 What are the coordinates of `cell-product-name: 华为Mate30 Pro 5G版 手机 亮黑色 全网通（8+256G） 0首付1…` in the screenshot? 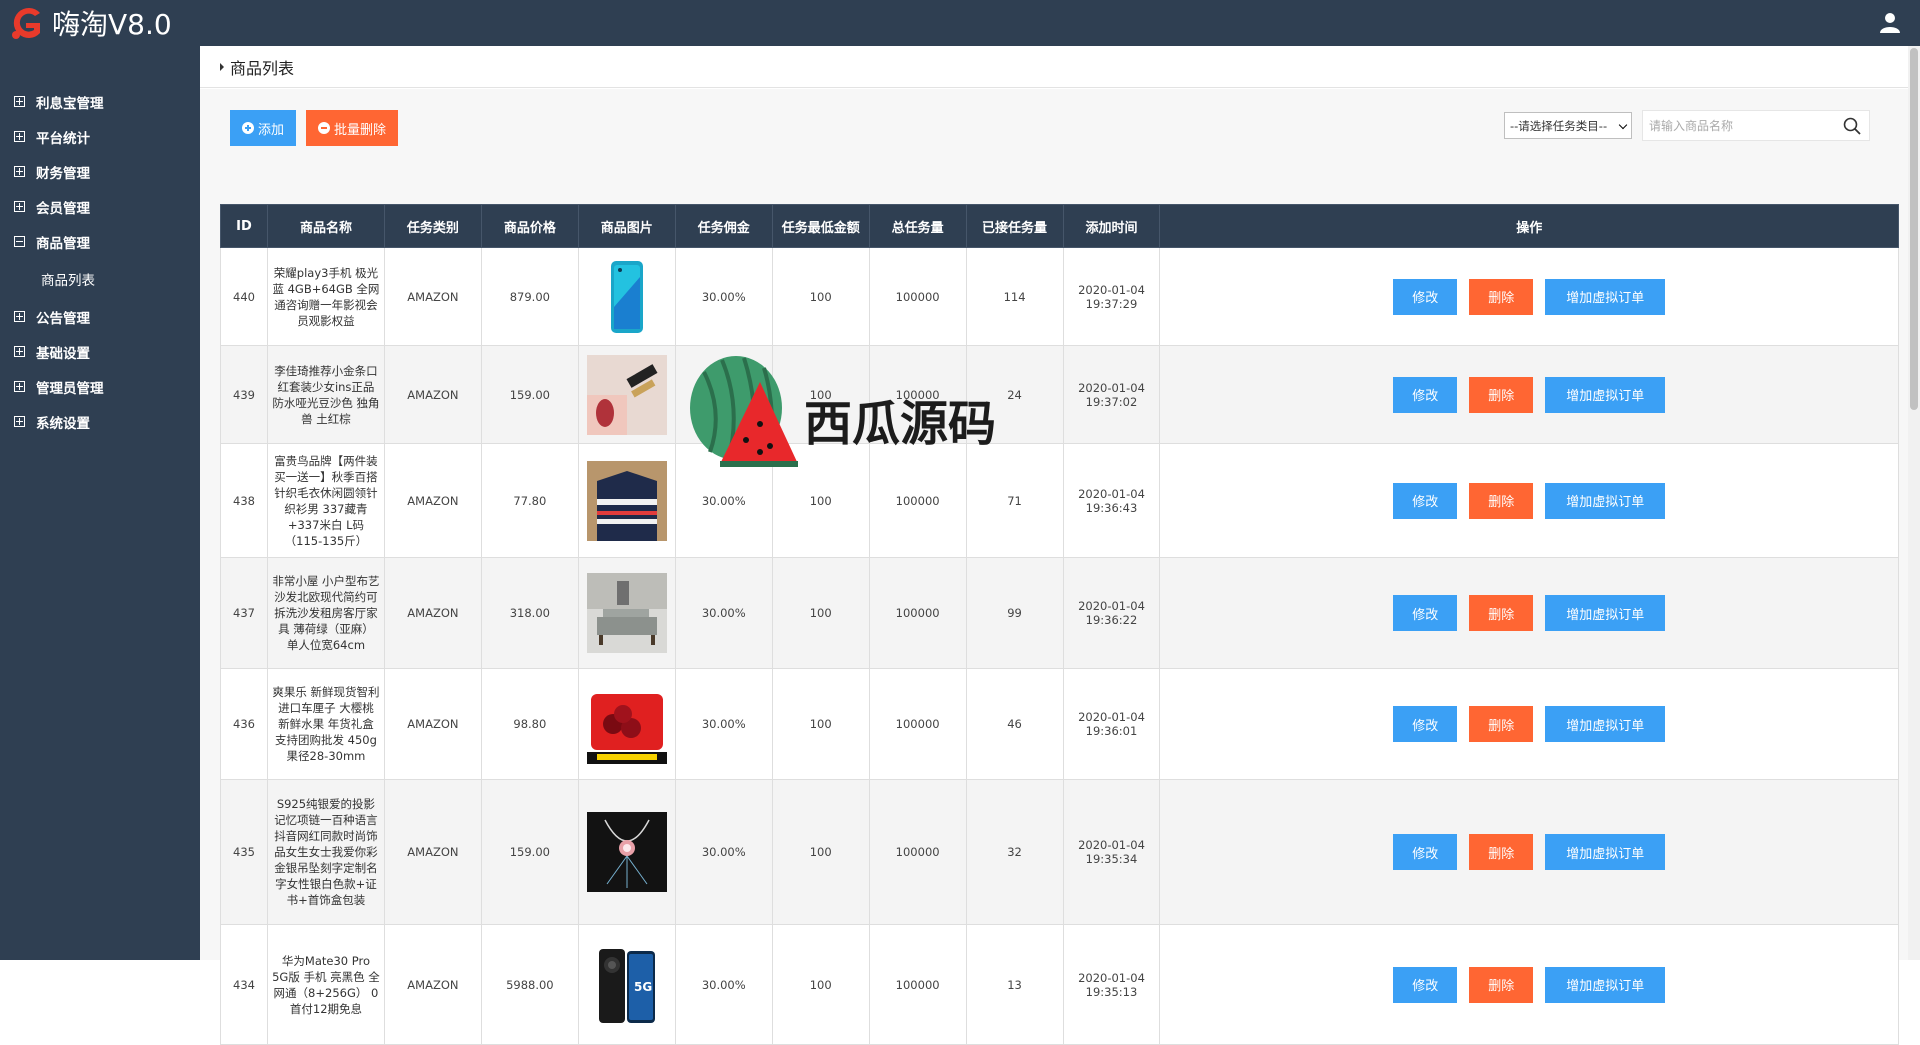 It's located at (325, 984).